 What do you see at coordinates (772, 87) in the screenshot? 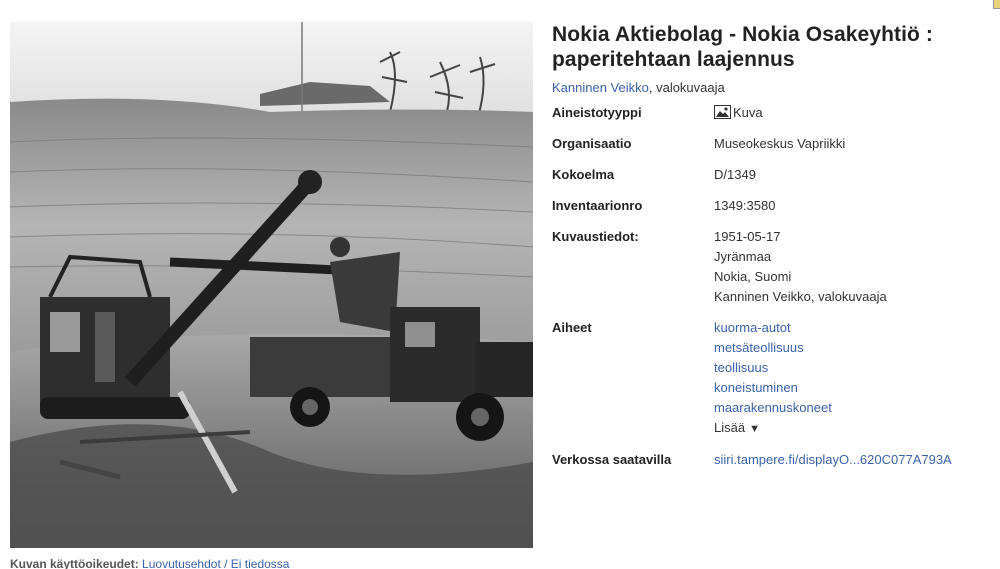
I see `byline: Kanninen Veikko, valokuvaaja` at bounding box center [772, 87].